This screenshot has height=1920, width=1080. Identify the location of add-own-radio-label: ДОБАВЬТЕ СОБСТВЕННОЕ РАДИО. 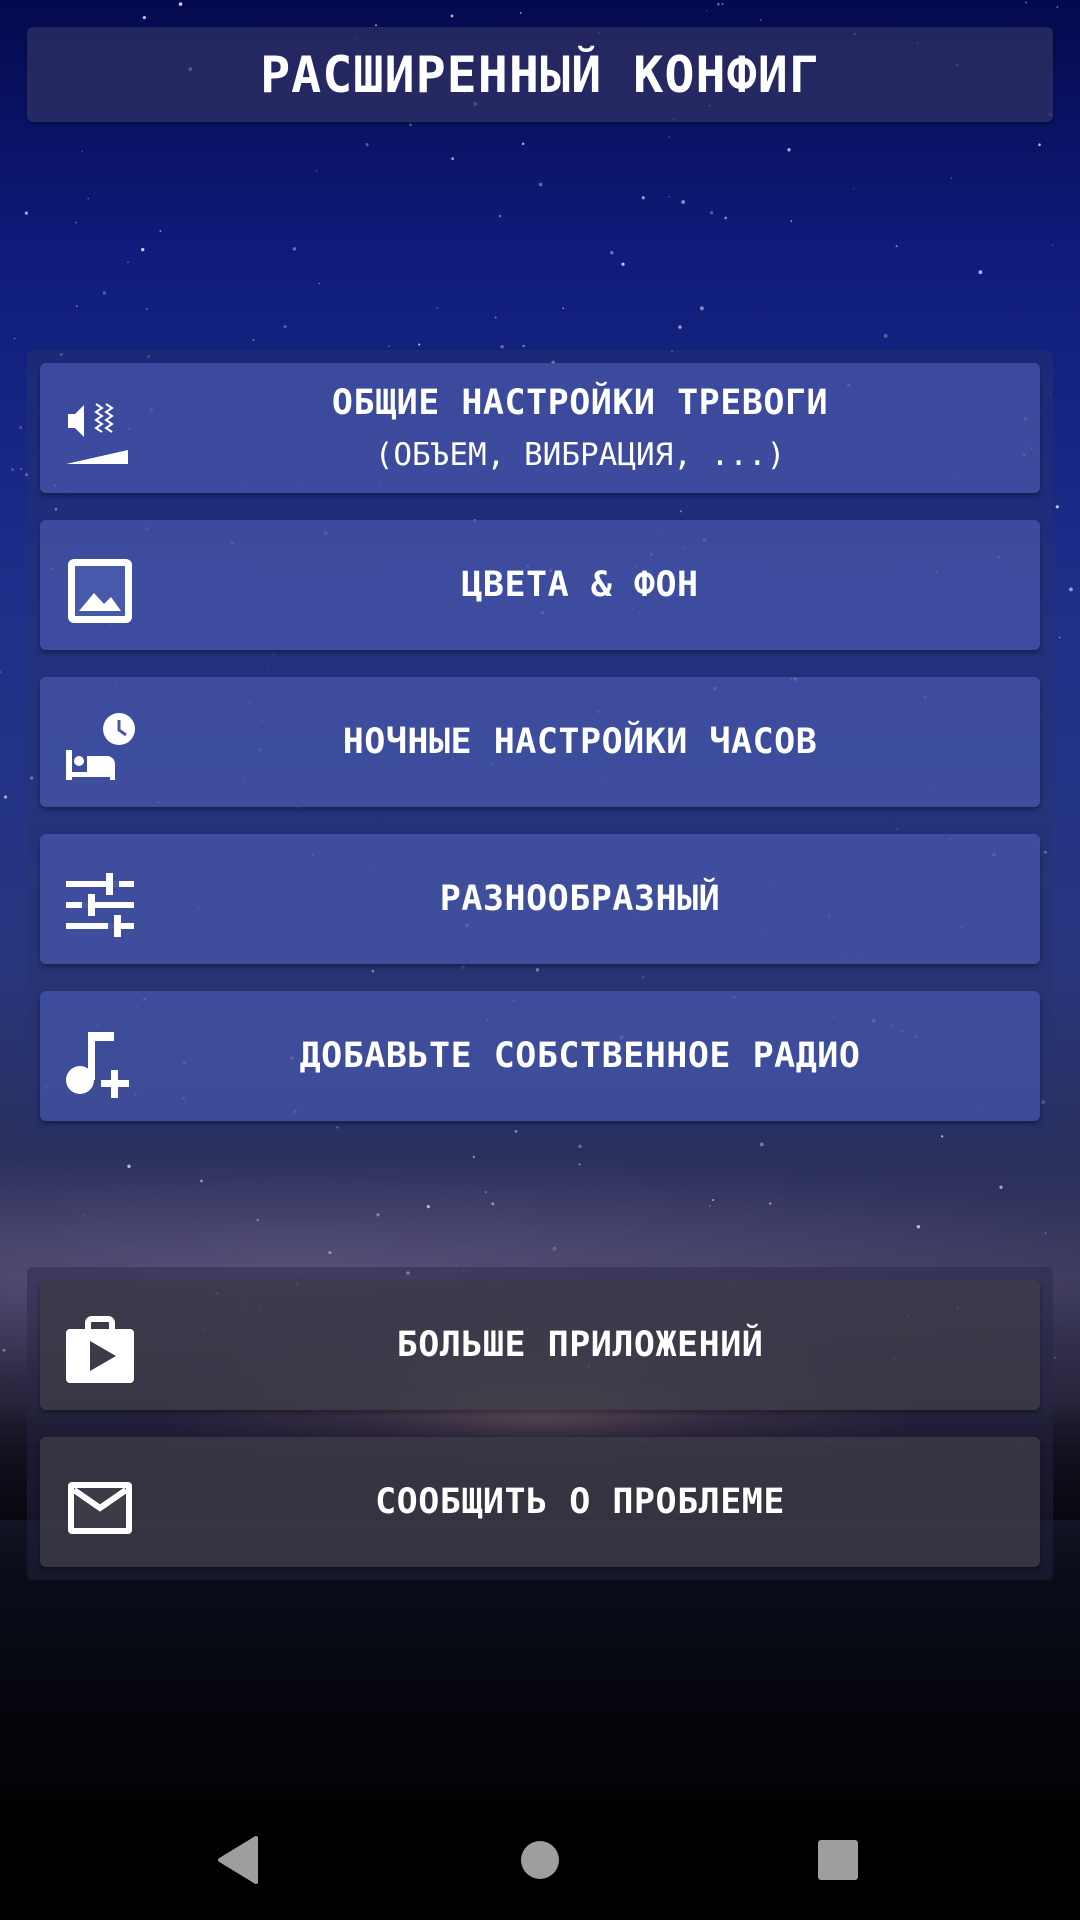
(580, 1056).